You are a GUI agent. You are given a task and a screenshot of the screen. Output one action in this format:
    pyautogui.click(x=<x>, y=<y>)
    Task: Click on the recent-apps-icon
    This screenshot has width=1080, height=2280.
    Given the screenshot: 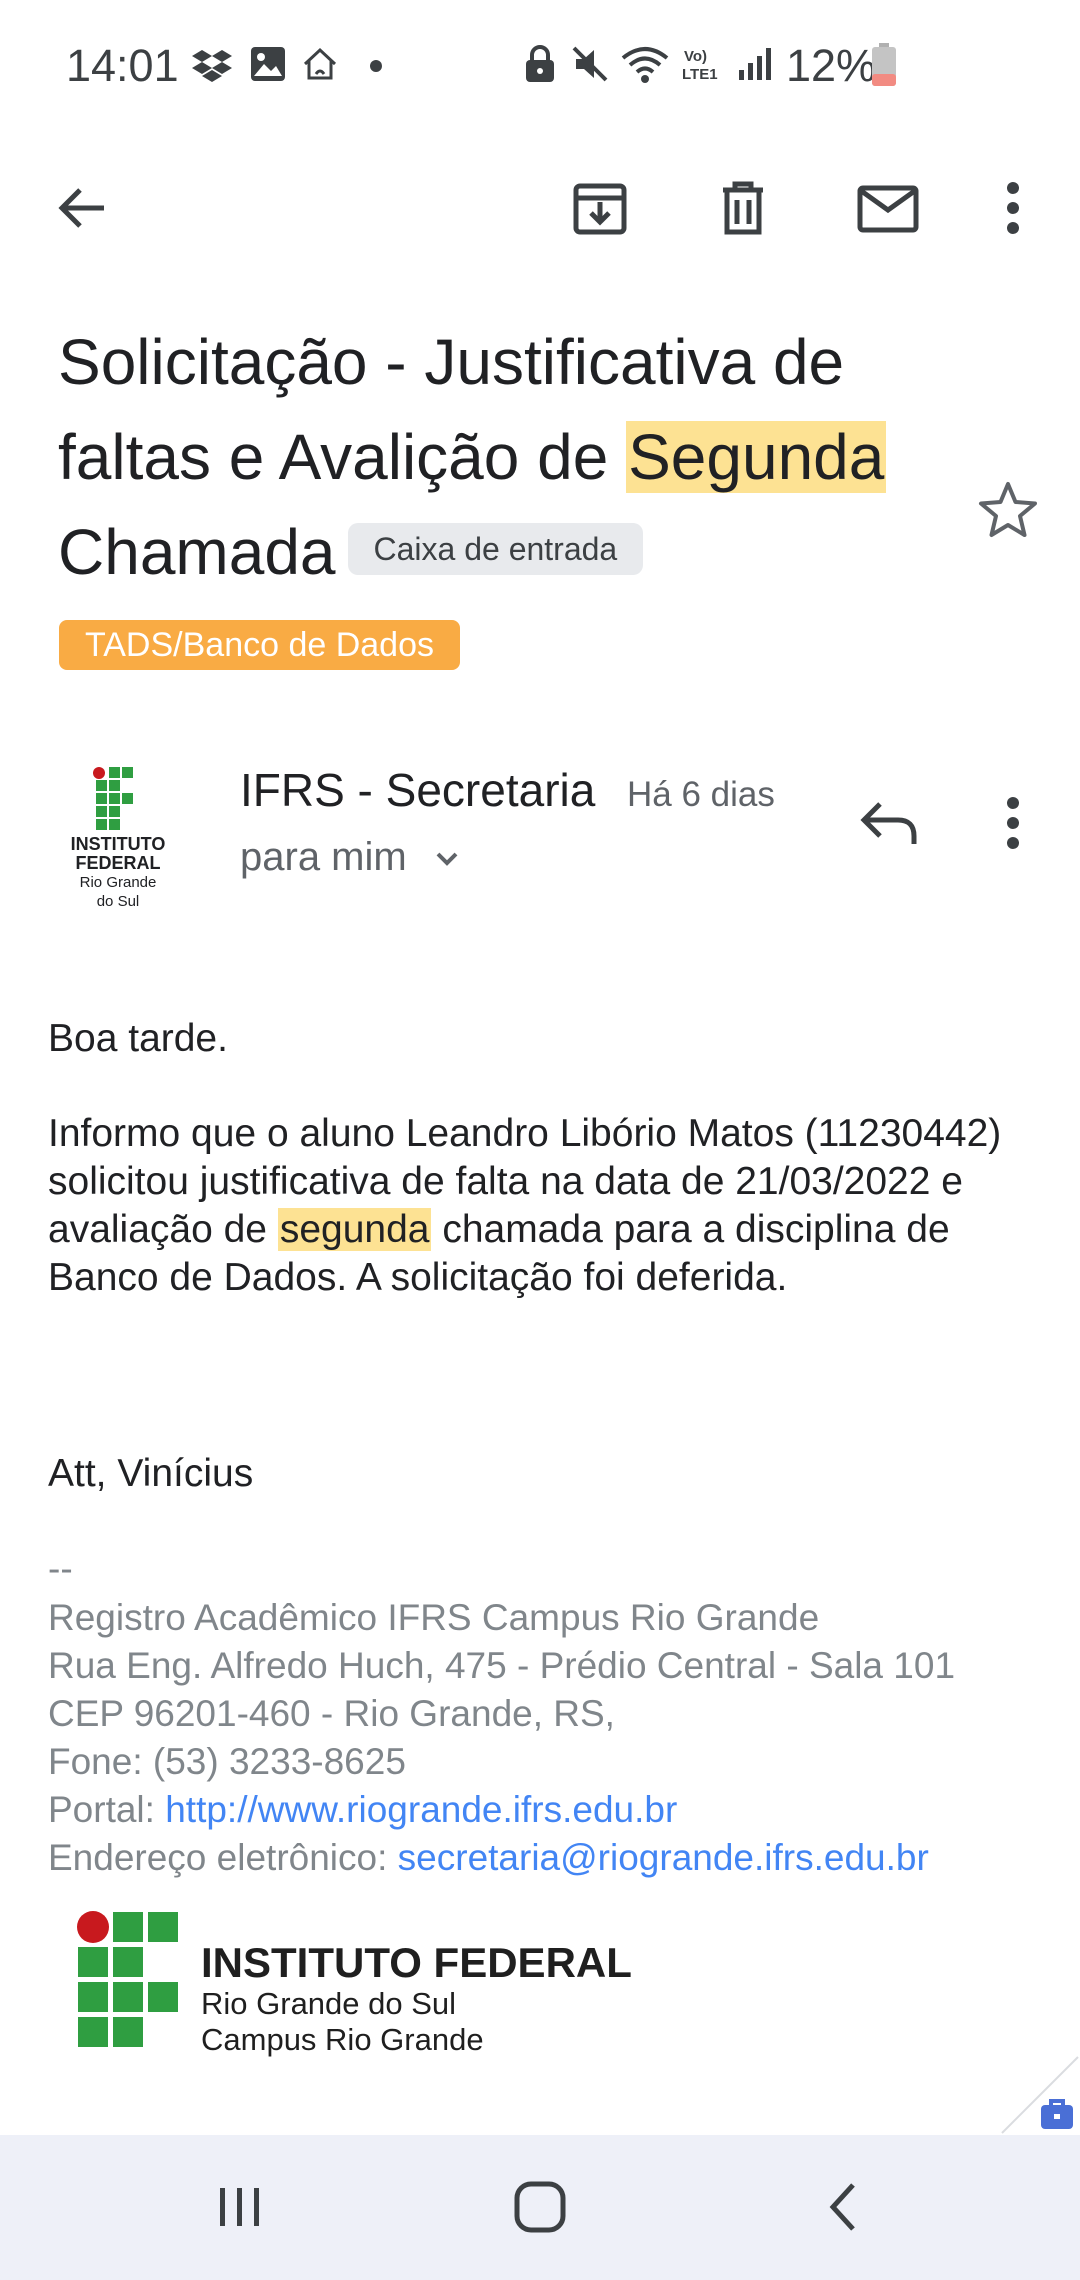 What is the action you would take?
    pyautogui.click(x=239, y=2207)
    